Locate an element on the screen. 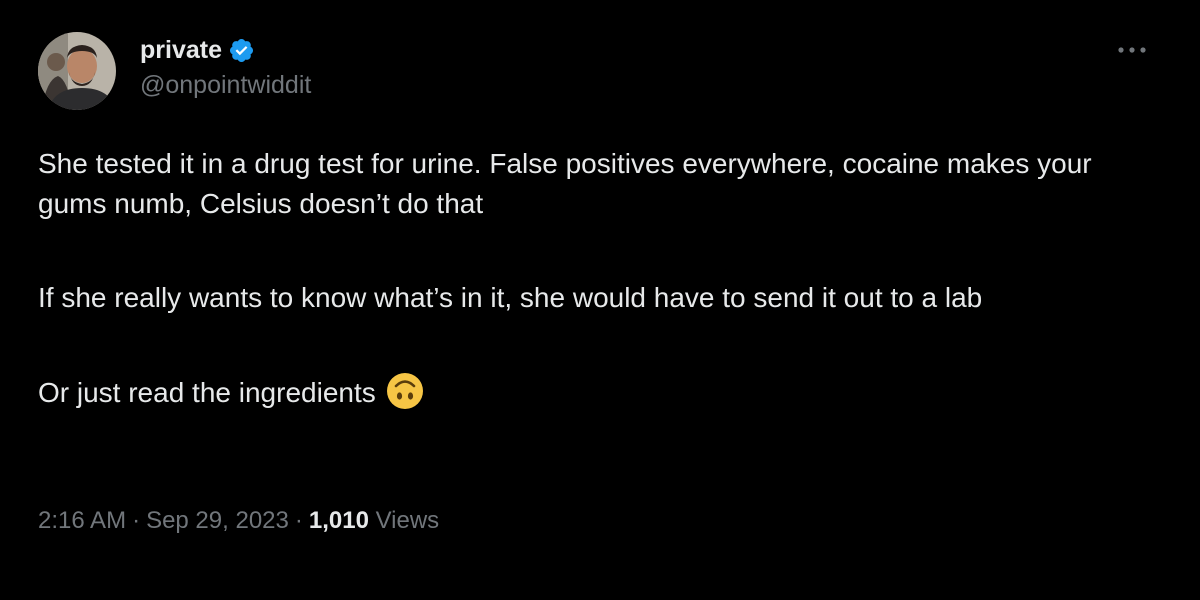 The width and height of the screenshot is (1200, 600). verified-badge-icon is located at coordinates (241, 50).